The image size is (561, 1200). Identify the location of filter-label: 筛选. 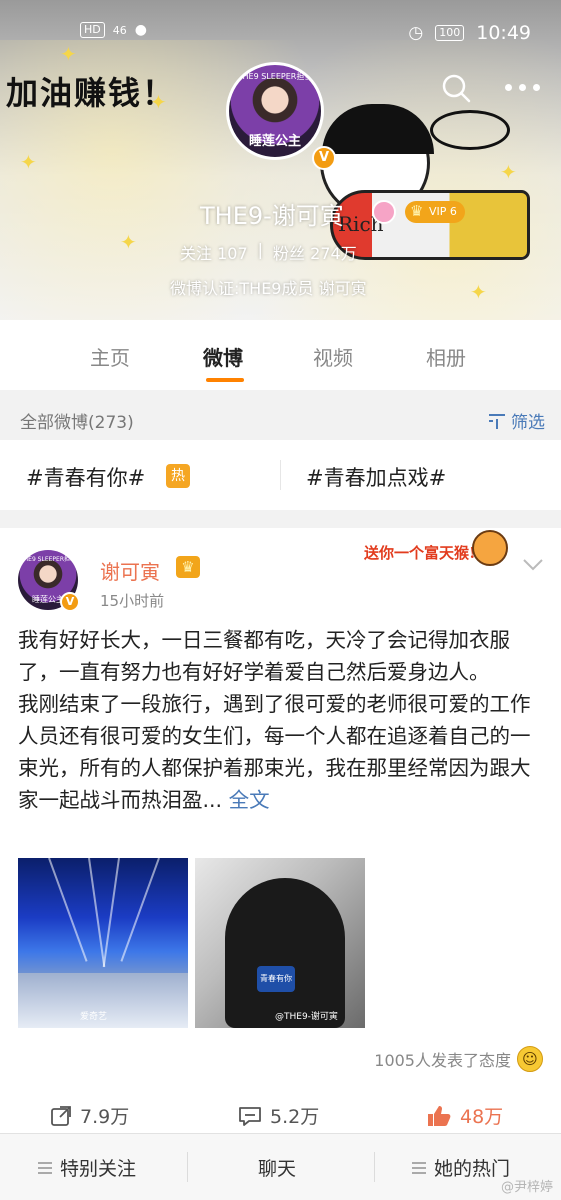
(528, 423).